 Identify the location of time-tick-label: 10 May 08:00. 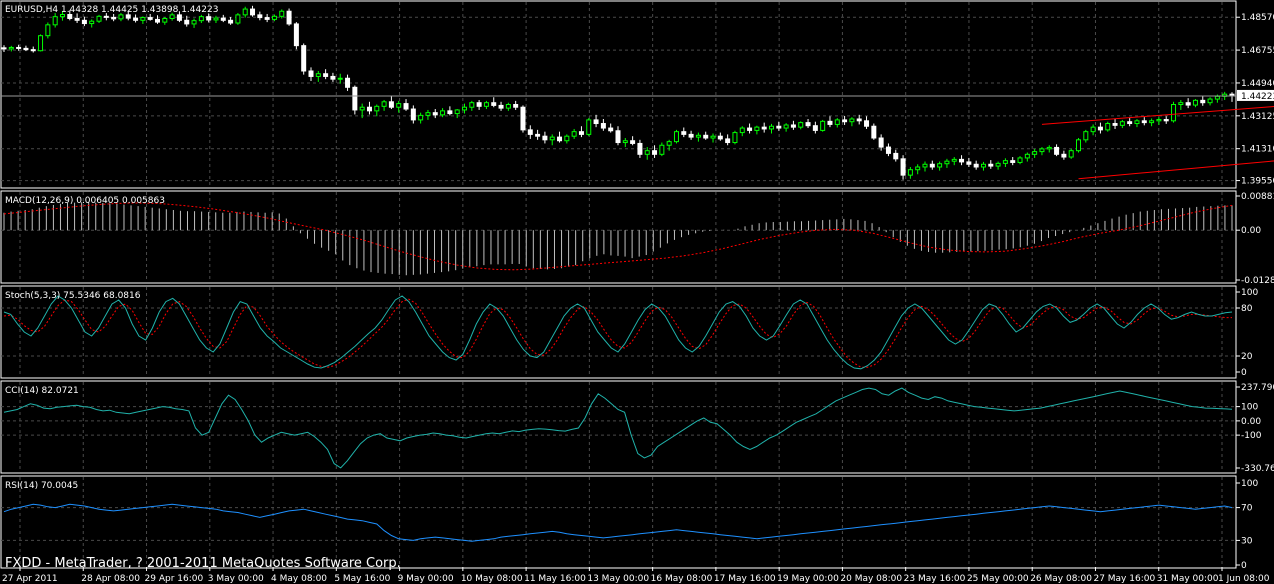
(492, 579).